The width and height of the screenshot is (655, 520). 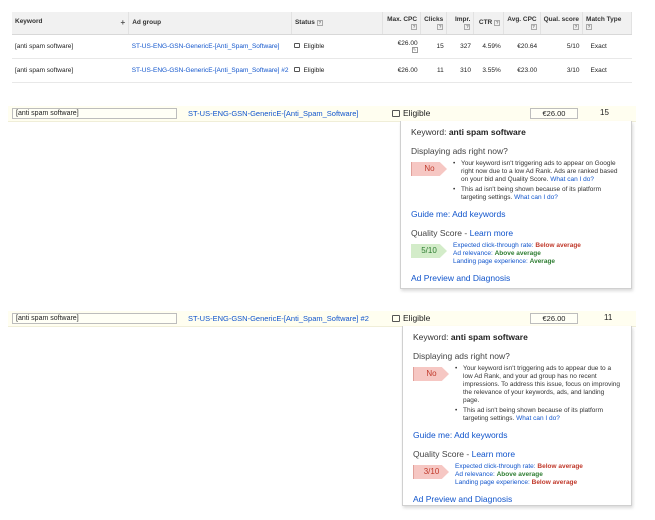 What do you see at coordinates (210, 23) in the screenshot?
I see `col-header-ad-group: Ad group` at bounding box center [210, 23].